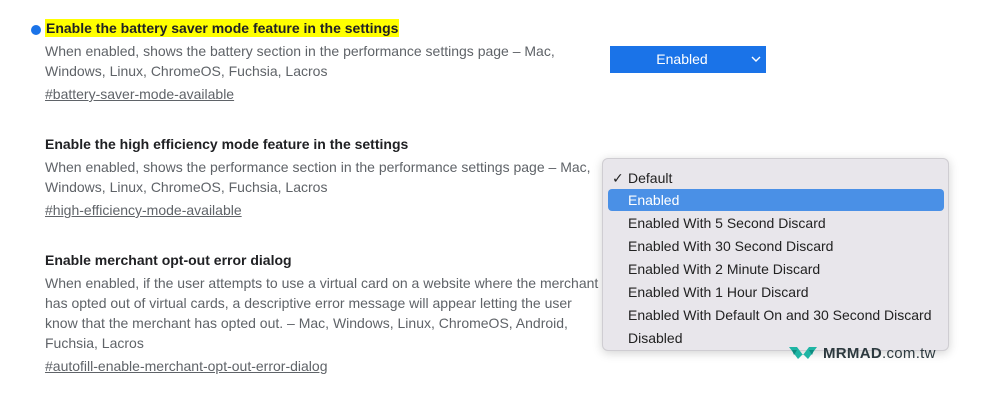 The width and height of the screenshot is (1000, 393). Describe the element at coordinates (909, 353) in the screenshot. I see `watermark-tld: .com.tw` at that location.